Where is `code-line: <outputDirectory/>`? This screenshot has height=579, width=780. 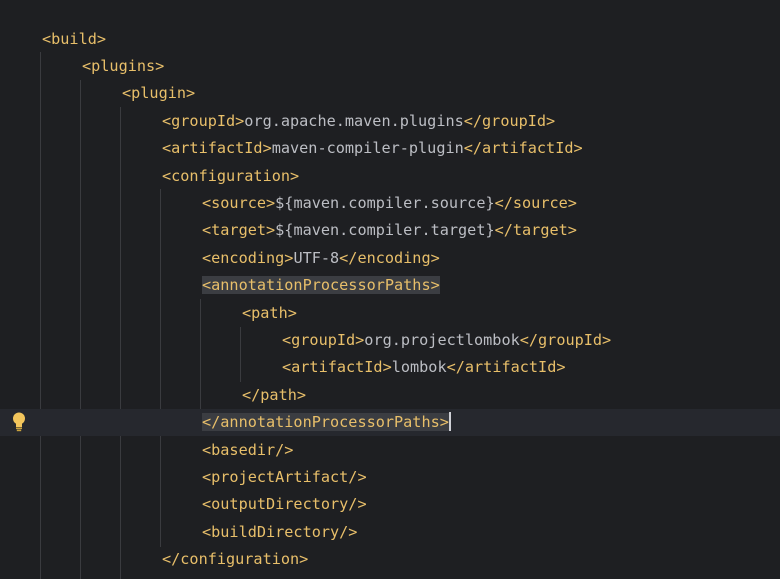 code-line: <outputDirectory/> is located at coordinates (390, 504).